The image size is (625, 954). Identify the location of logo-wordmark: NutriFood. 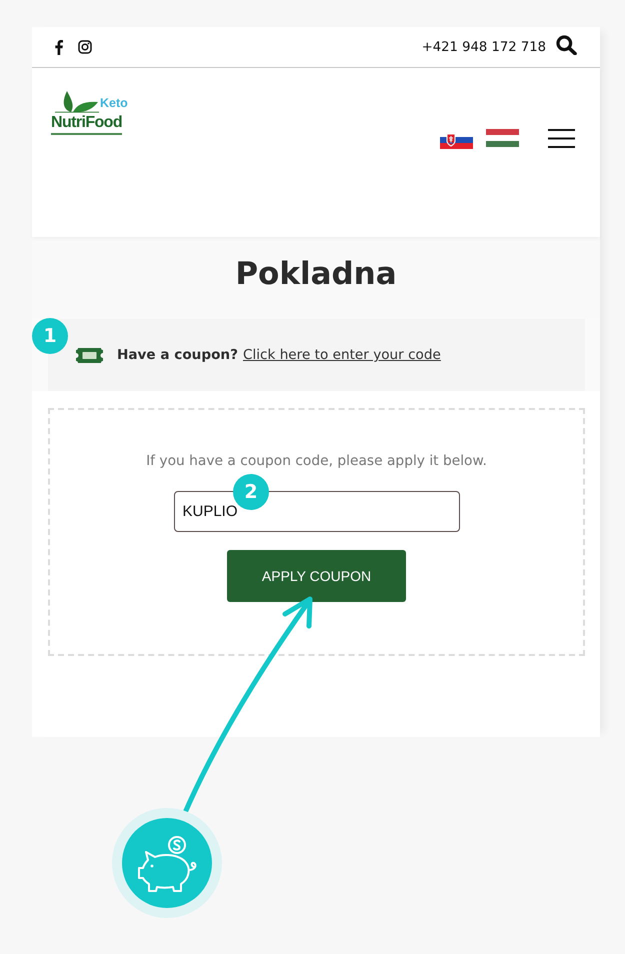
(86, 124).